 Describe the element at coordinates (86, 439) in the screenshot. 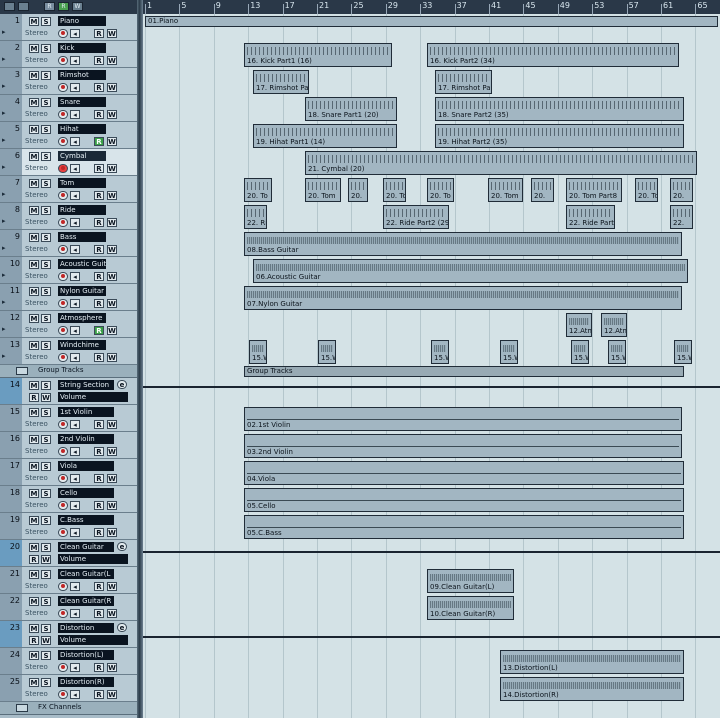

I see `track-name: 2nd Violin` at that location.